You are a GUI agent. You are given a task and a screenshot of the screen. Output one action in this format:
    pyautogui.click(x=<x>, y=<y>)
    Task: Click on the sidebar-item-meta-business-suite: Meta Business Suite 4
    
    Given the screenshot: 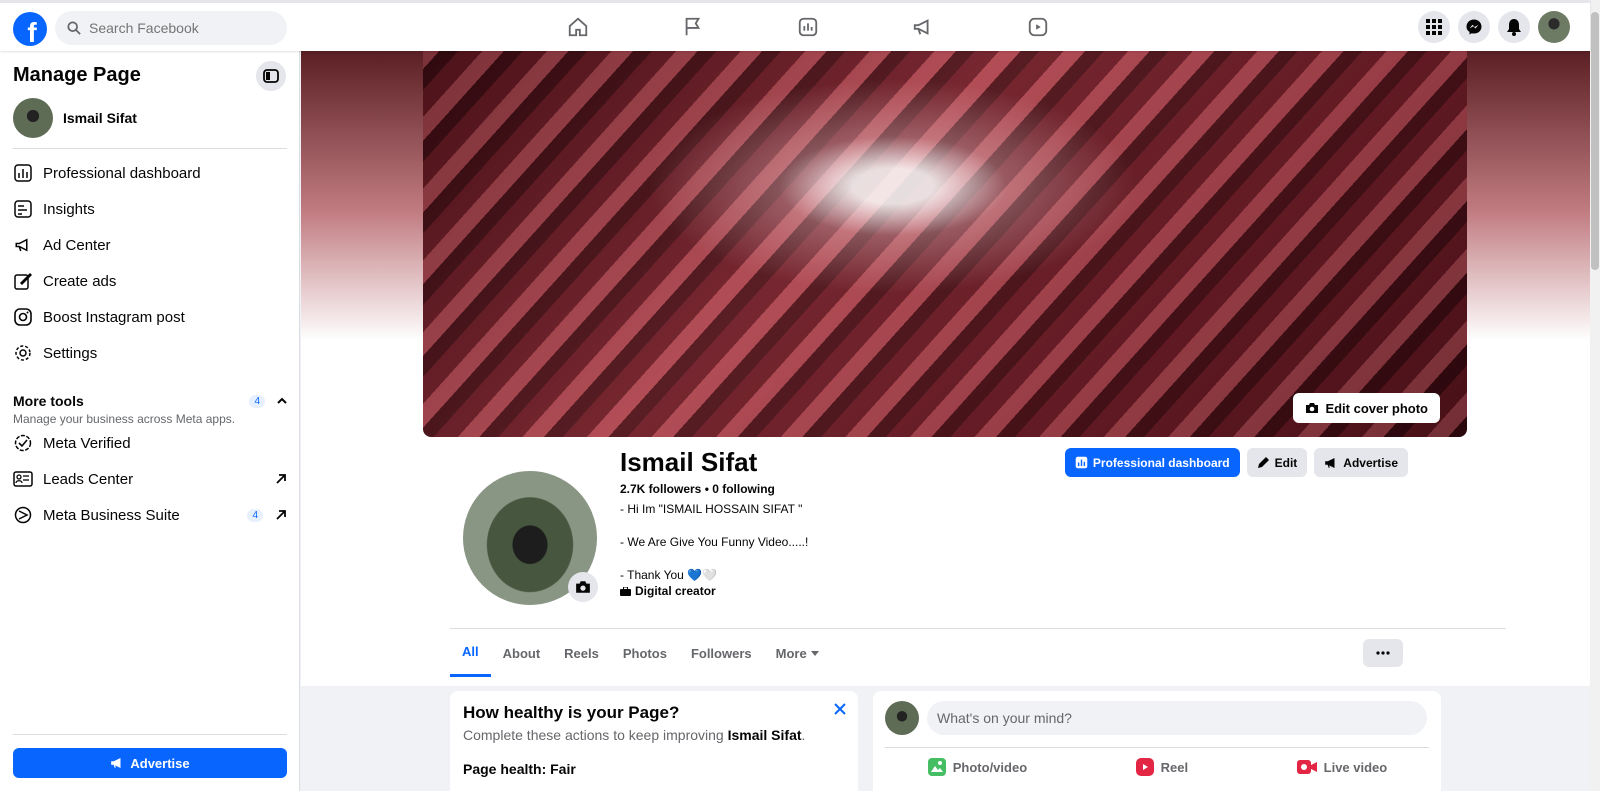 What is the action you would take?
    pyautogui.click(x=150, y=515)
    